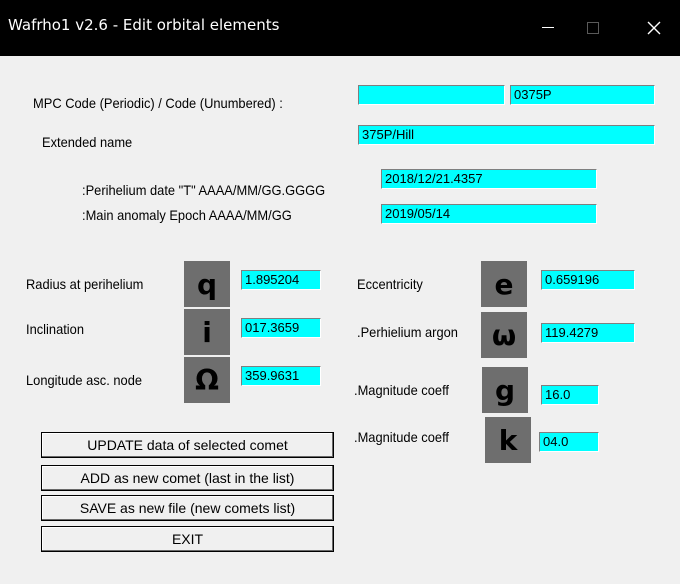 The width and height of the screenshot is (680, 584). What do you see at coordinates (489, 179) in the screenshot?
I see `perihelion-date-field: 2018/12/21.4357` at bounding box center [489, 179].